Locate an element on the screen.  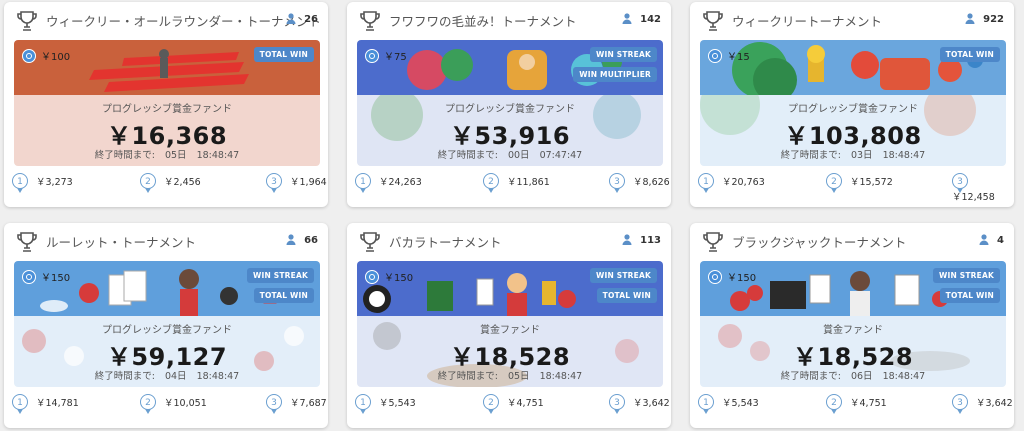
entry-fee-value: ￥150 is located at coordinates (56, 278).